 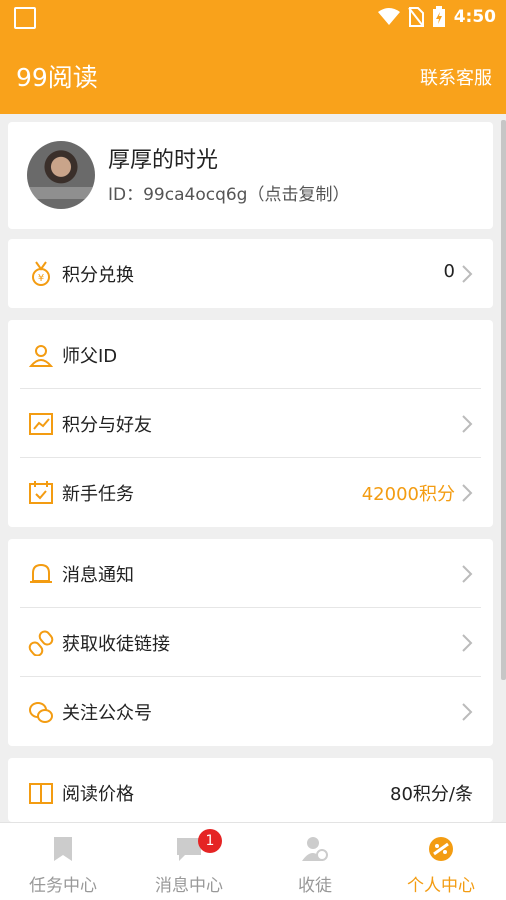 I want to click on menu-item-newbie-tasks: 新手任务 42000积分, so click(x=250, y=492).